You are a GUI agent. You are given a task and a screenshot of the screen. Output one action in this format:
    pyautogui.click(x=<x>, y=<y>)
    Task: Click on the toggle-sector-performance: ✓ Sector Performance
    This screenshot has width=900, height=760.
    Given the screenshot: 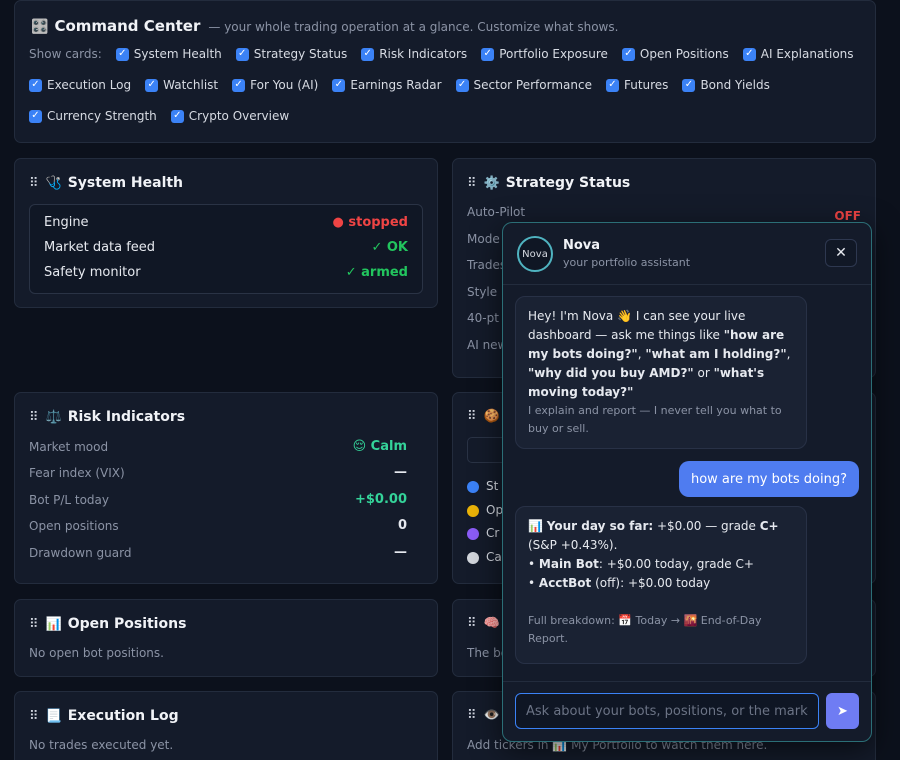 What is the action you would take?
    pyautogui.click(x=523, y=85)
    